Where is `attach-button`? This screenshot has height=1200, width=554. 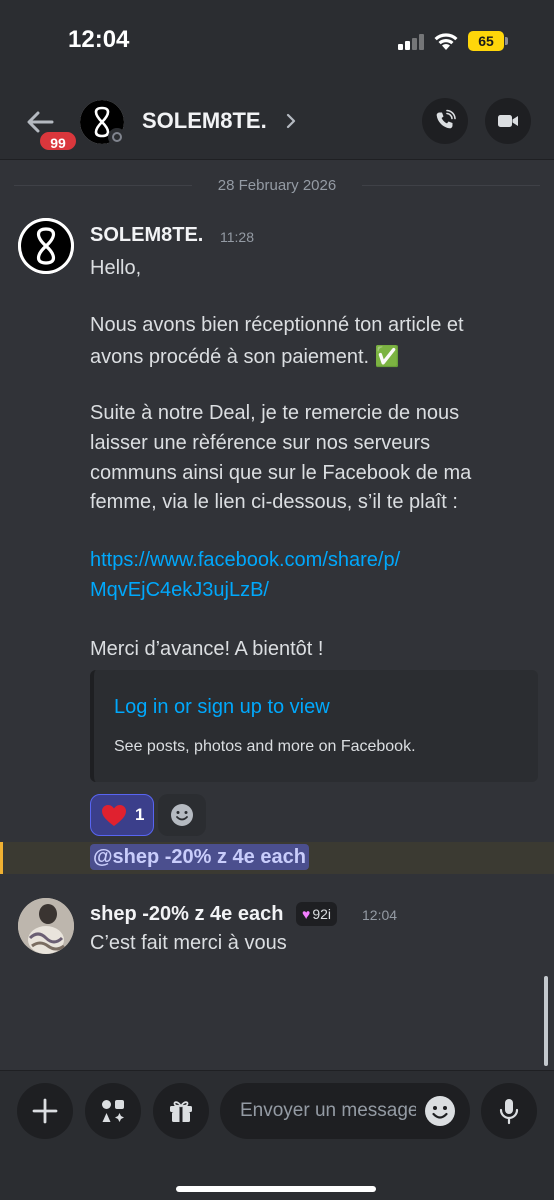
attach-button is located at coordinates (45, 1111).